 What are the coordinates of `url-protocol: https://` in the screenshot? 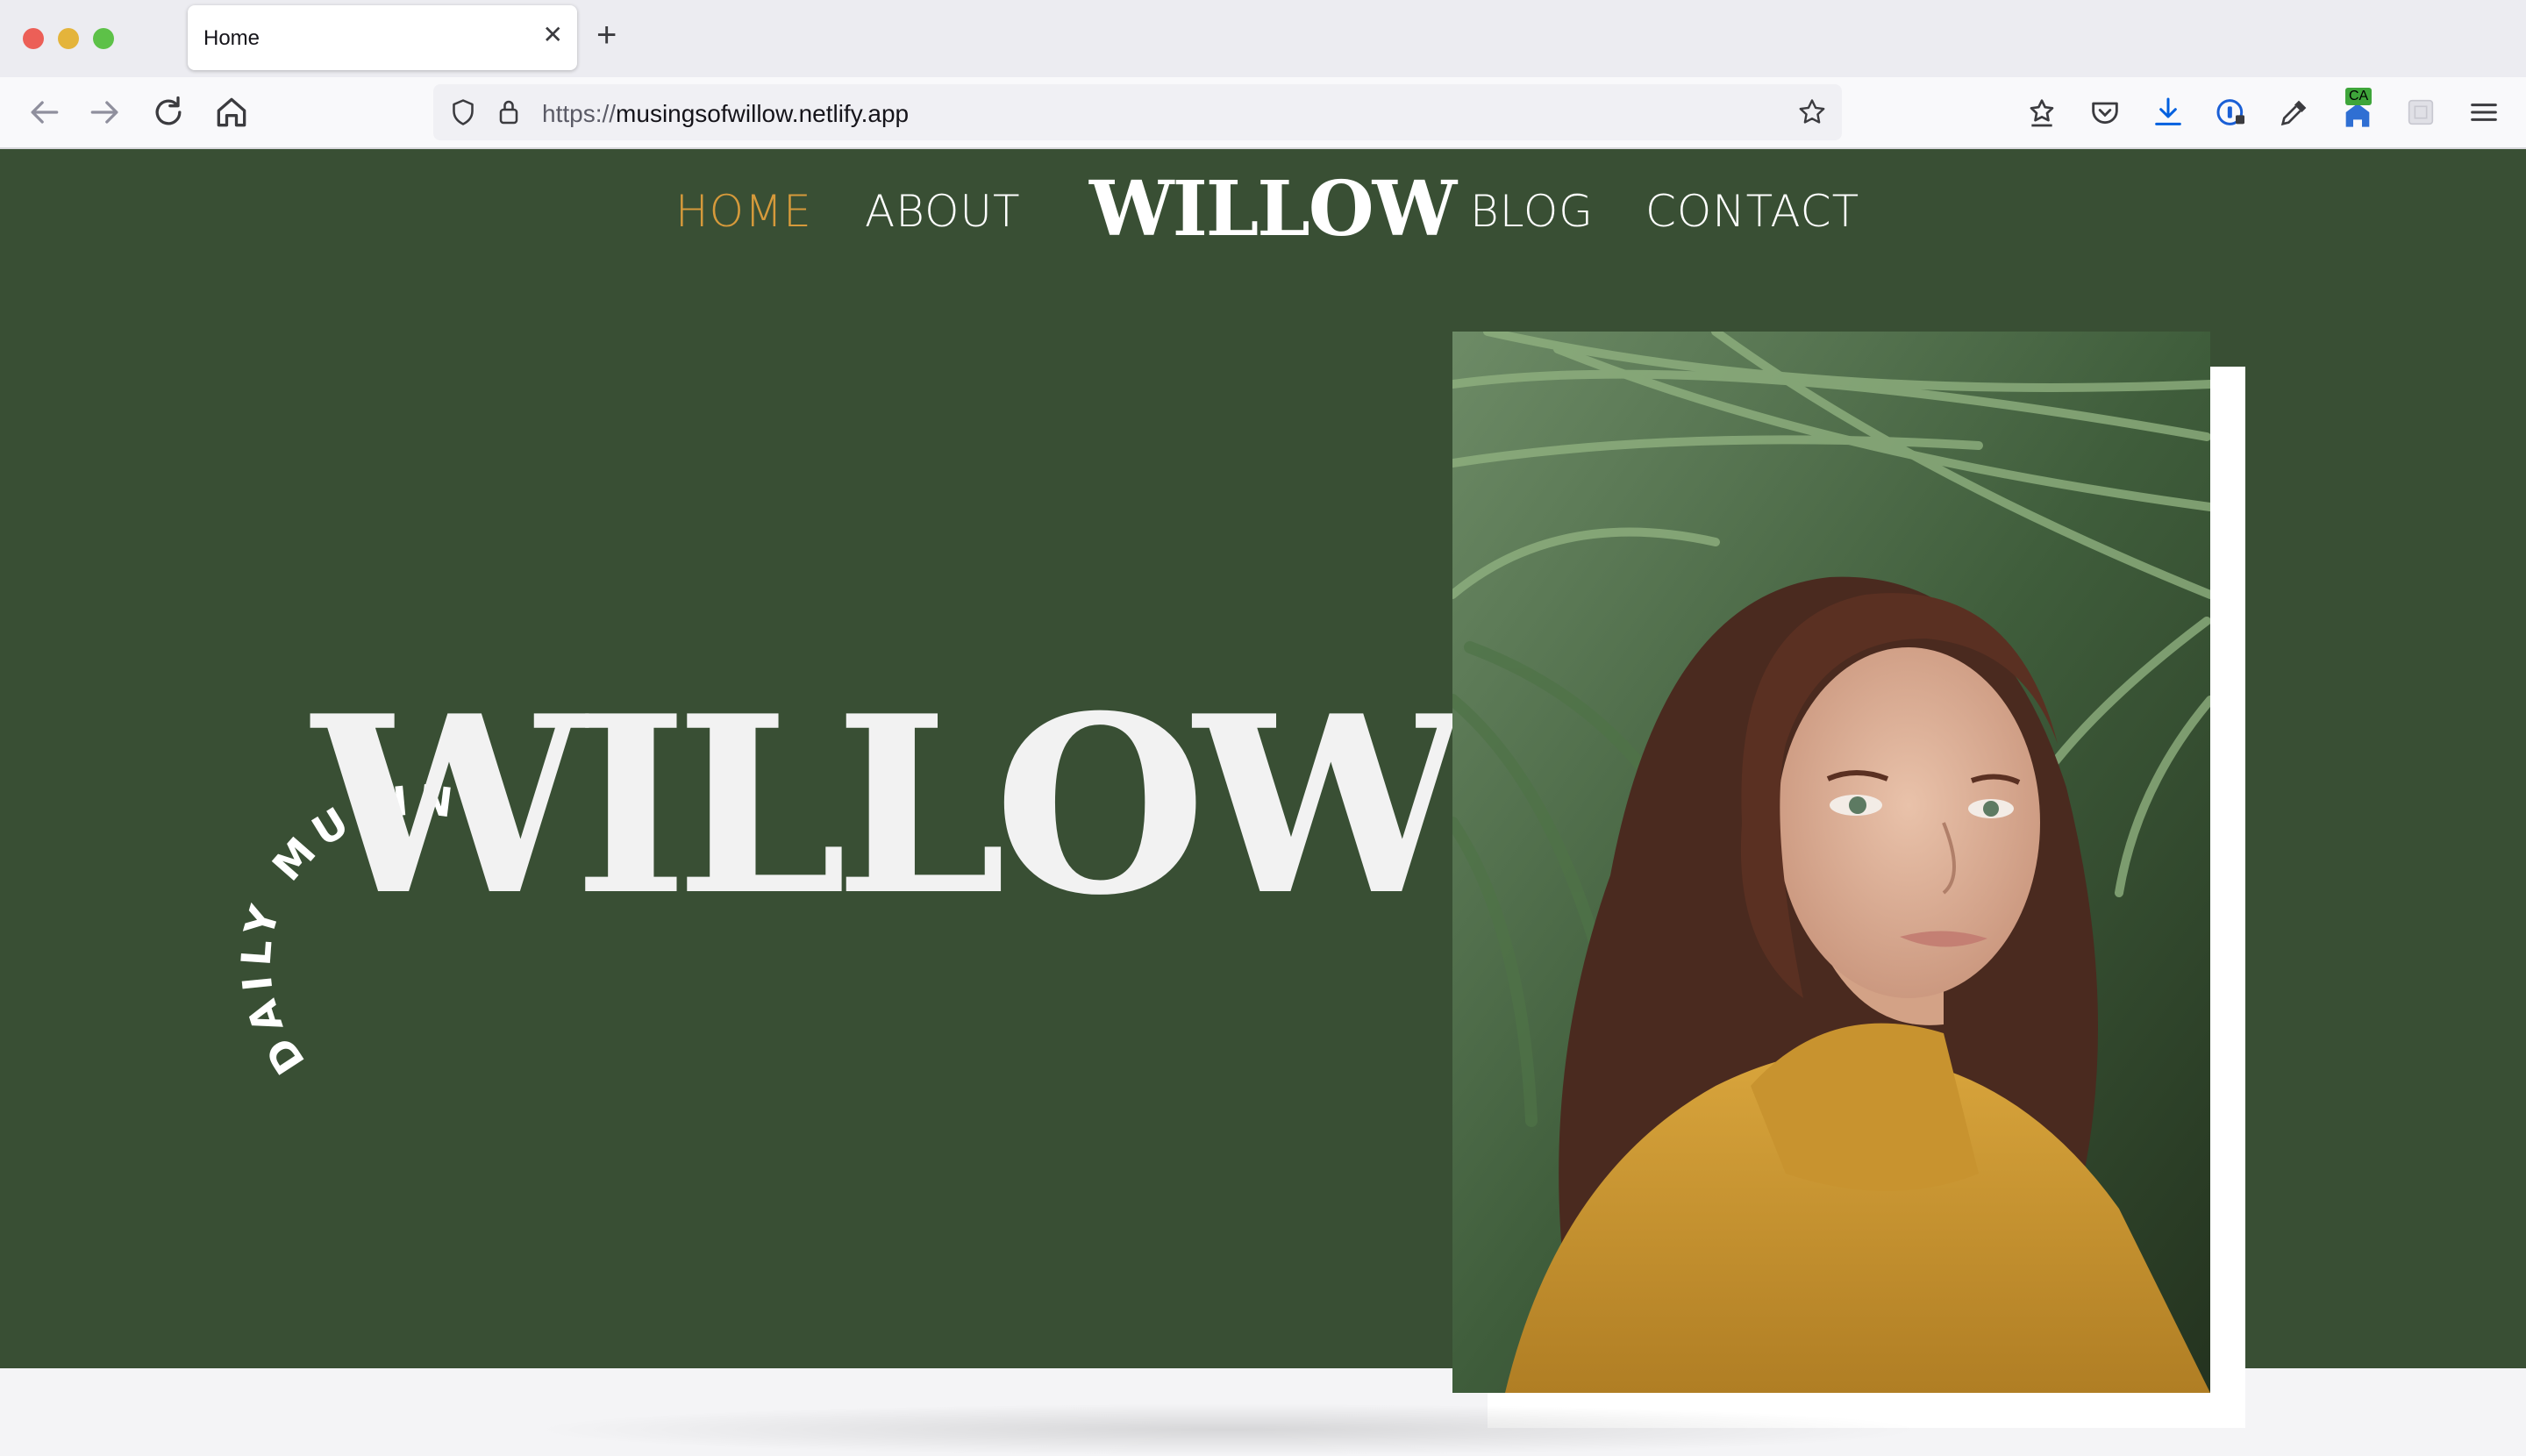 It's located at (579, 113).